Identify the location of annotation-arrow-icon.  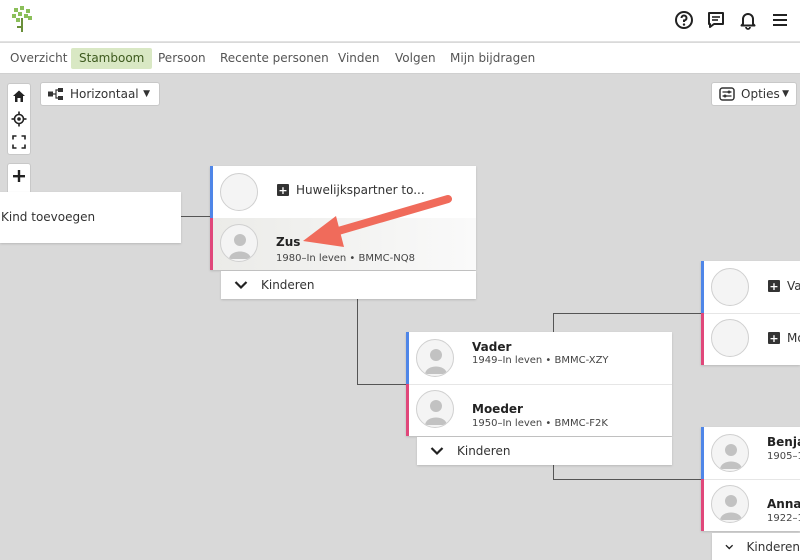
(377, 221).